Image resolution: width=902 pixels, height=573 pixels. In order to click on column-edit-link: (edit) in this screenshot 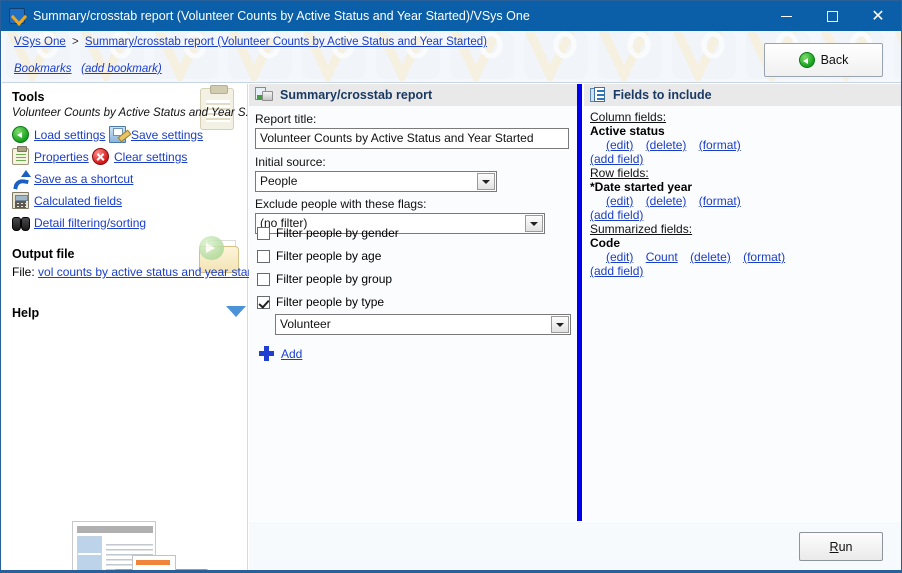, I will do `click(619, 145)`.